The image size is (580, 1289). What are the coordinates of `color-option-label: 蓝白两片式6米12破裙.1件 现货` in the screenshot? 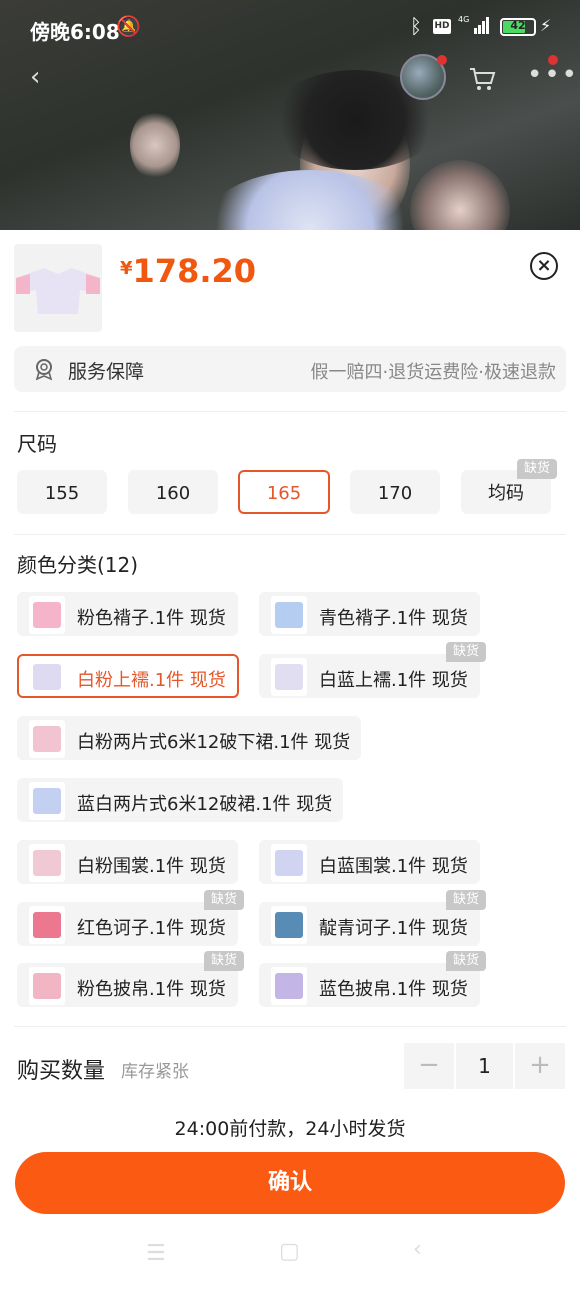 It's located at (205, 804).